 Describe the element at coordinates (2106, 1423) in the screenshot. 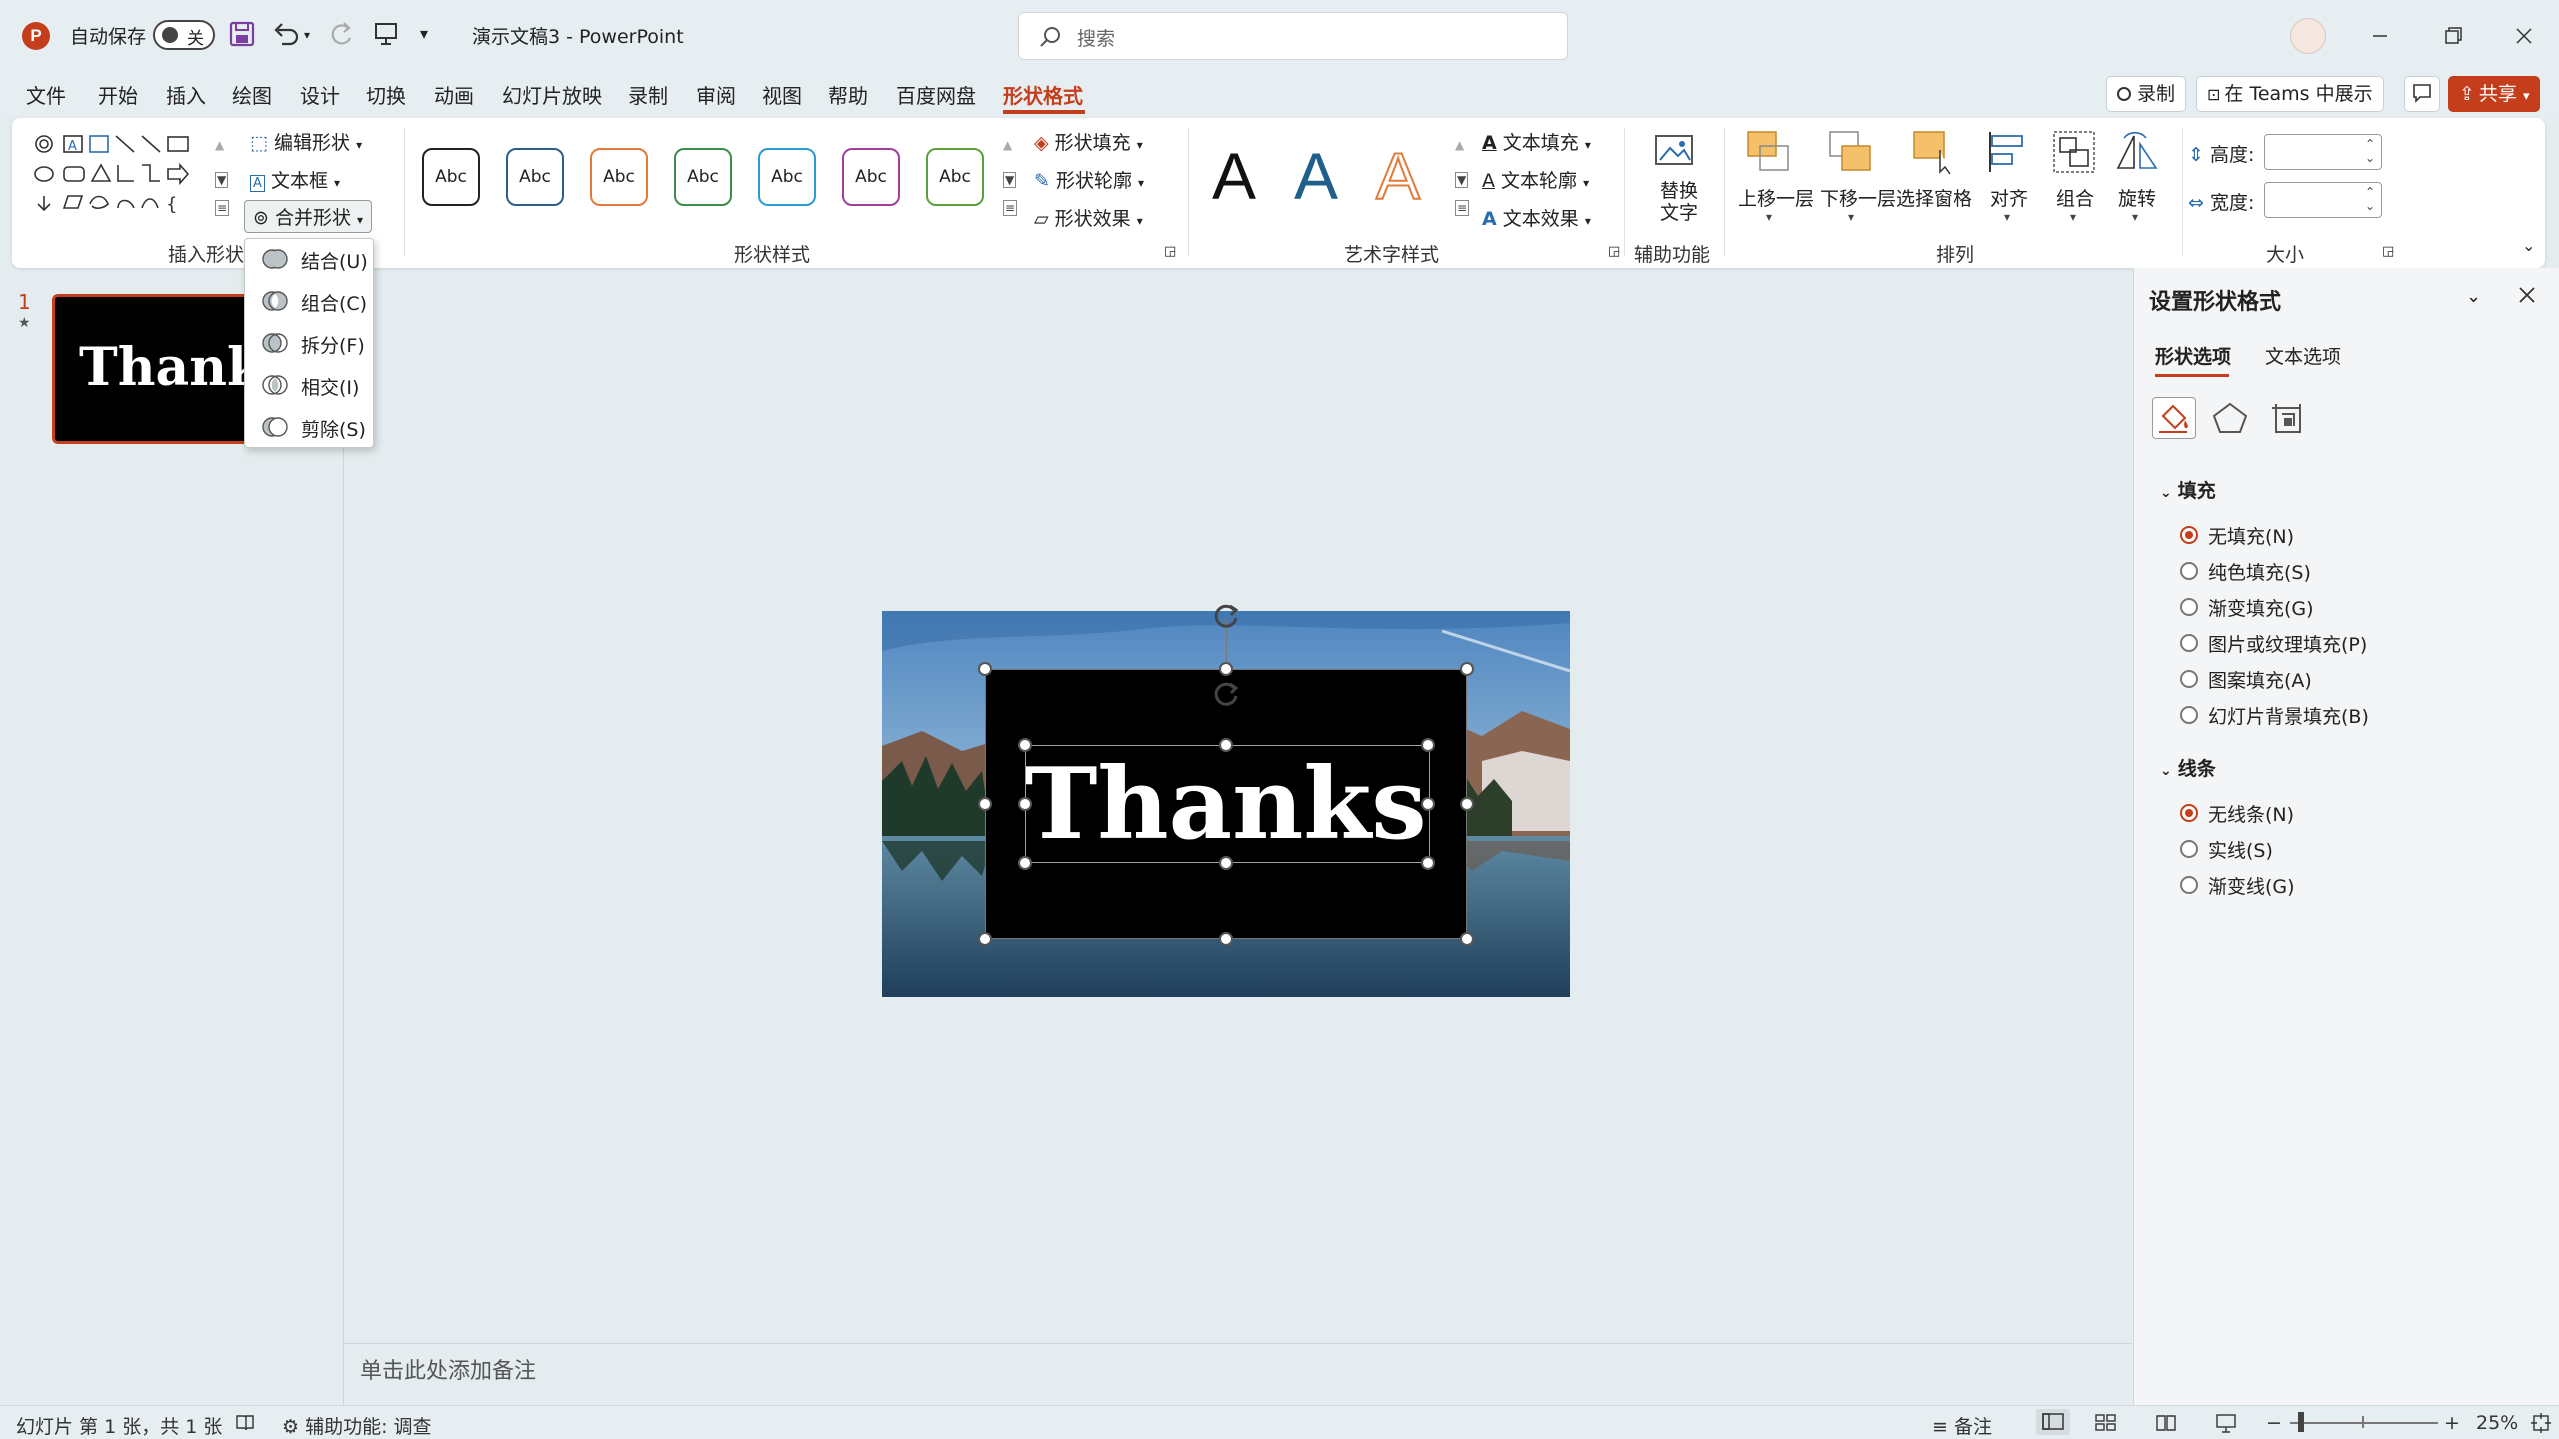

I see `slide-sorter-icon` at that location.